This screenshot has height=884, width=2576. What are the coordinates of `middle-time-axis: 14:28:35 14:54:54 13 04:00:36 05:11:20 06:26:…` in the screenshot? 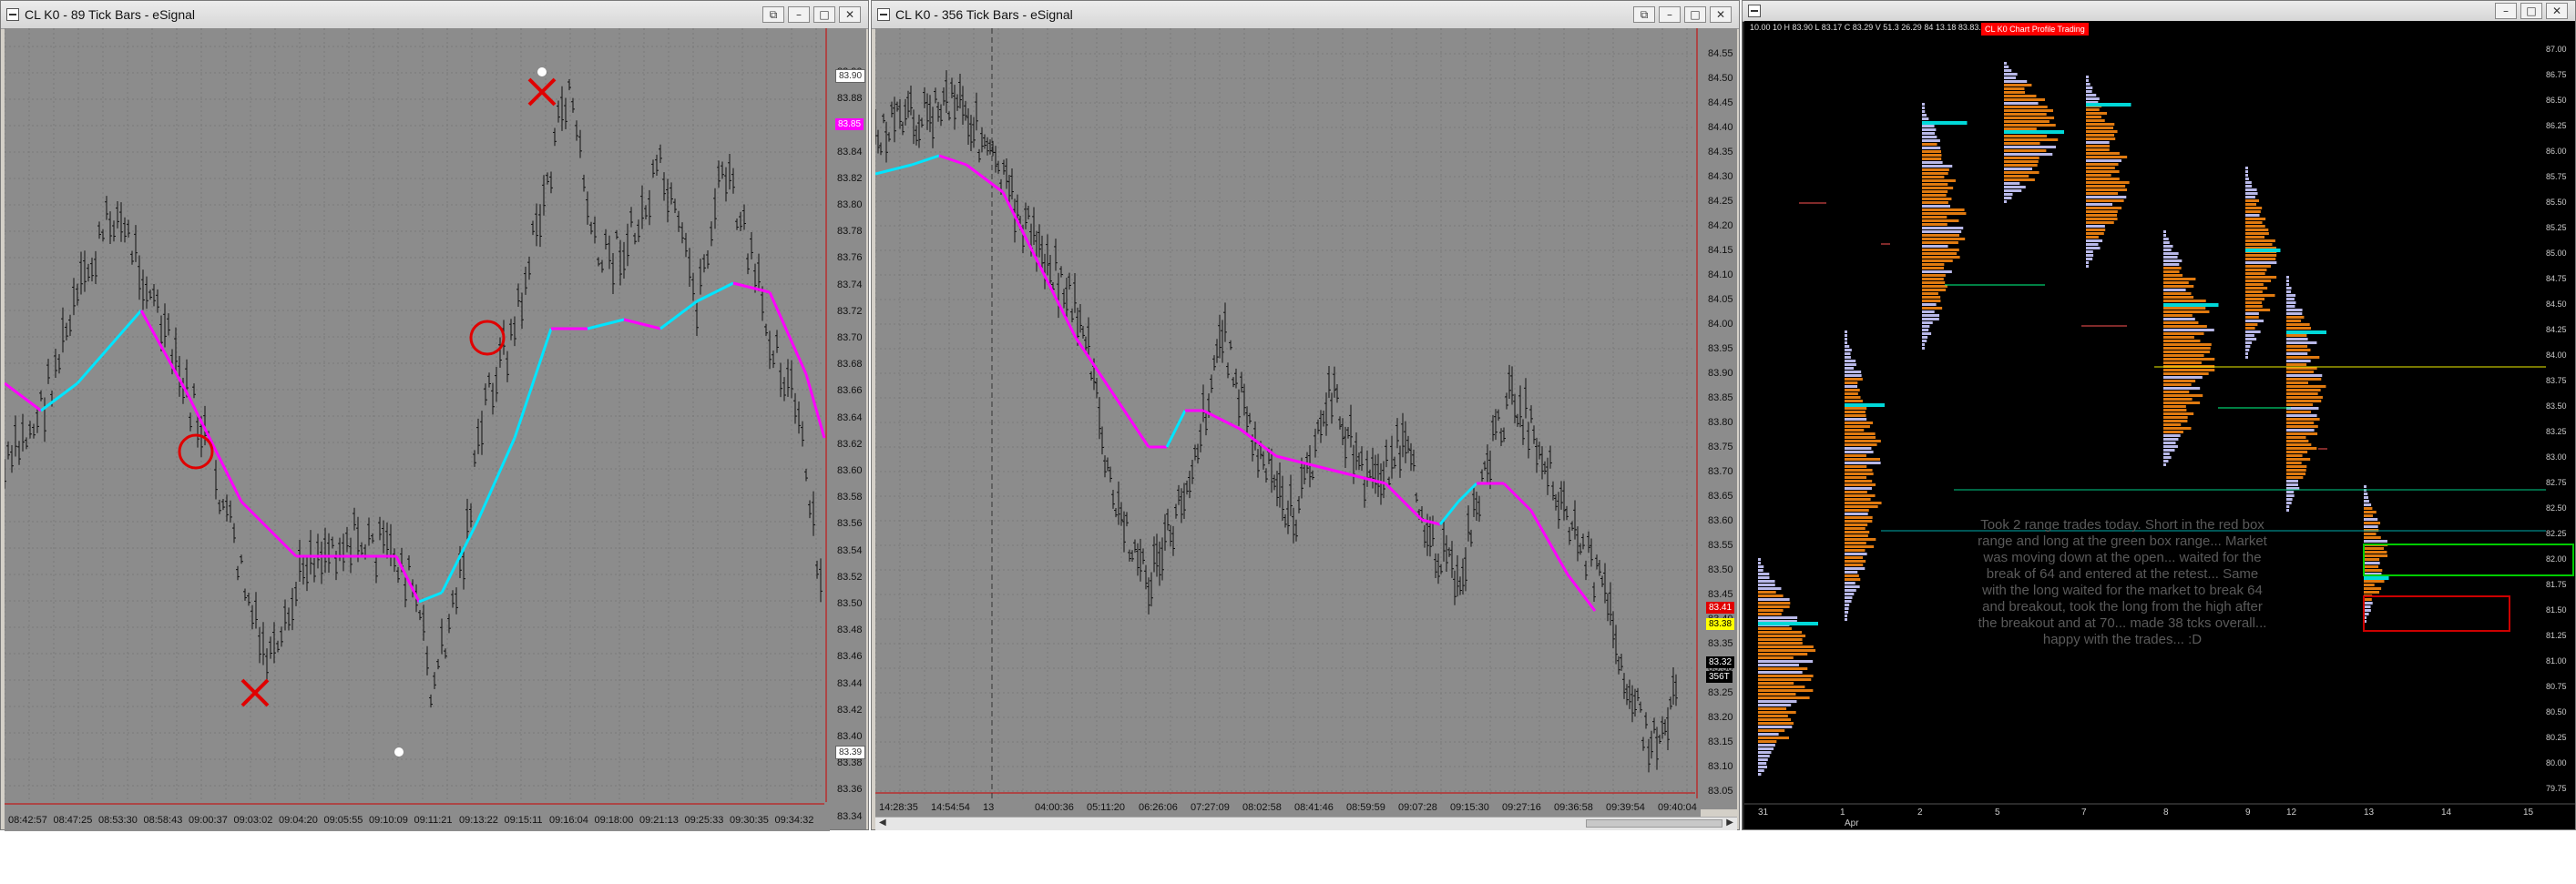 It's located at (1288, 808).